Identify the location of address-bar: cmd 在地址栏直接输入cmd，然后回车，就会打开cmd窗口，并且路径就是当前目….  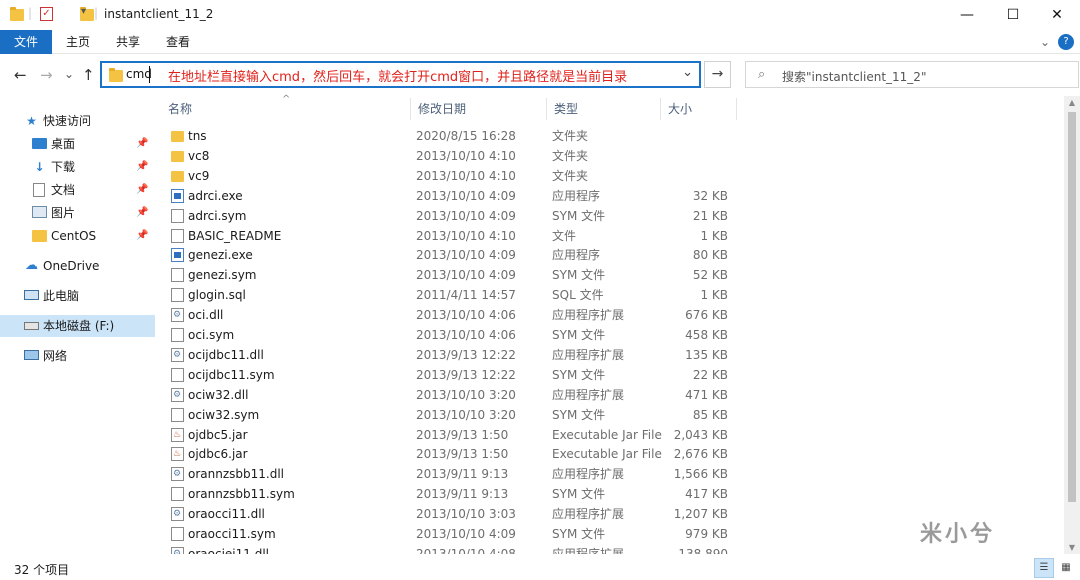
(400, 74).